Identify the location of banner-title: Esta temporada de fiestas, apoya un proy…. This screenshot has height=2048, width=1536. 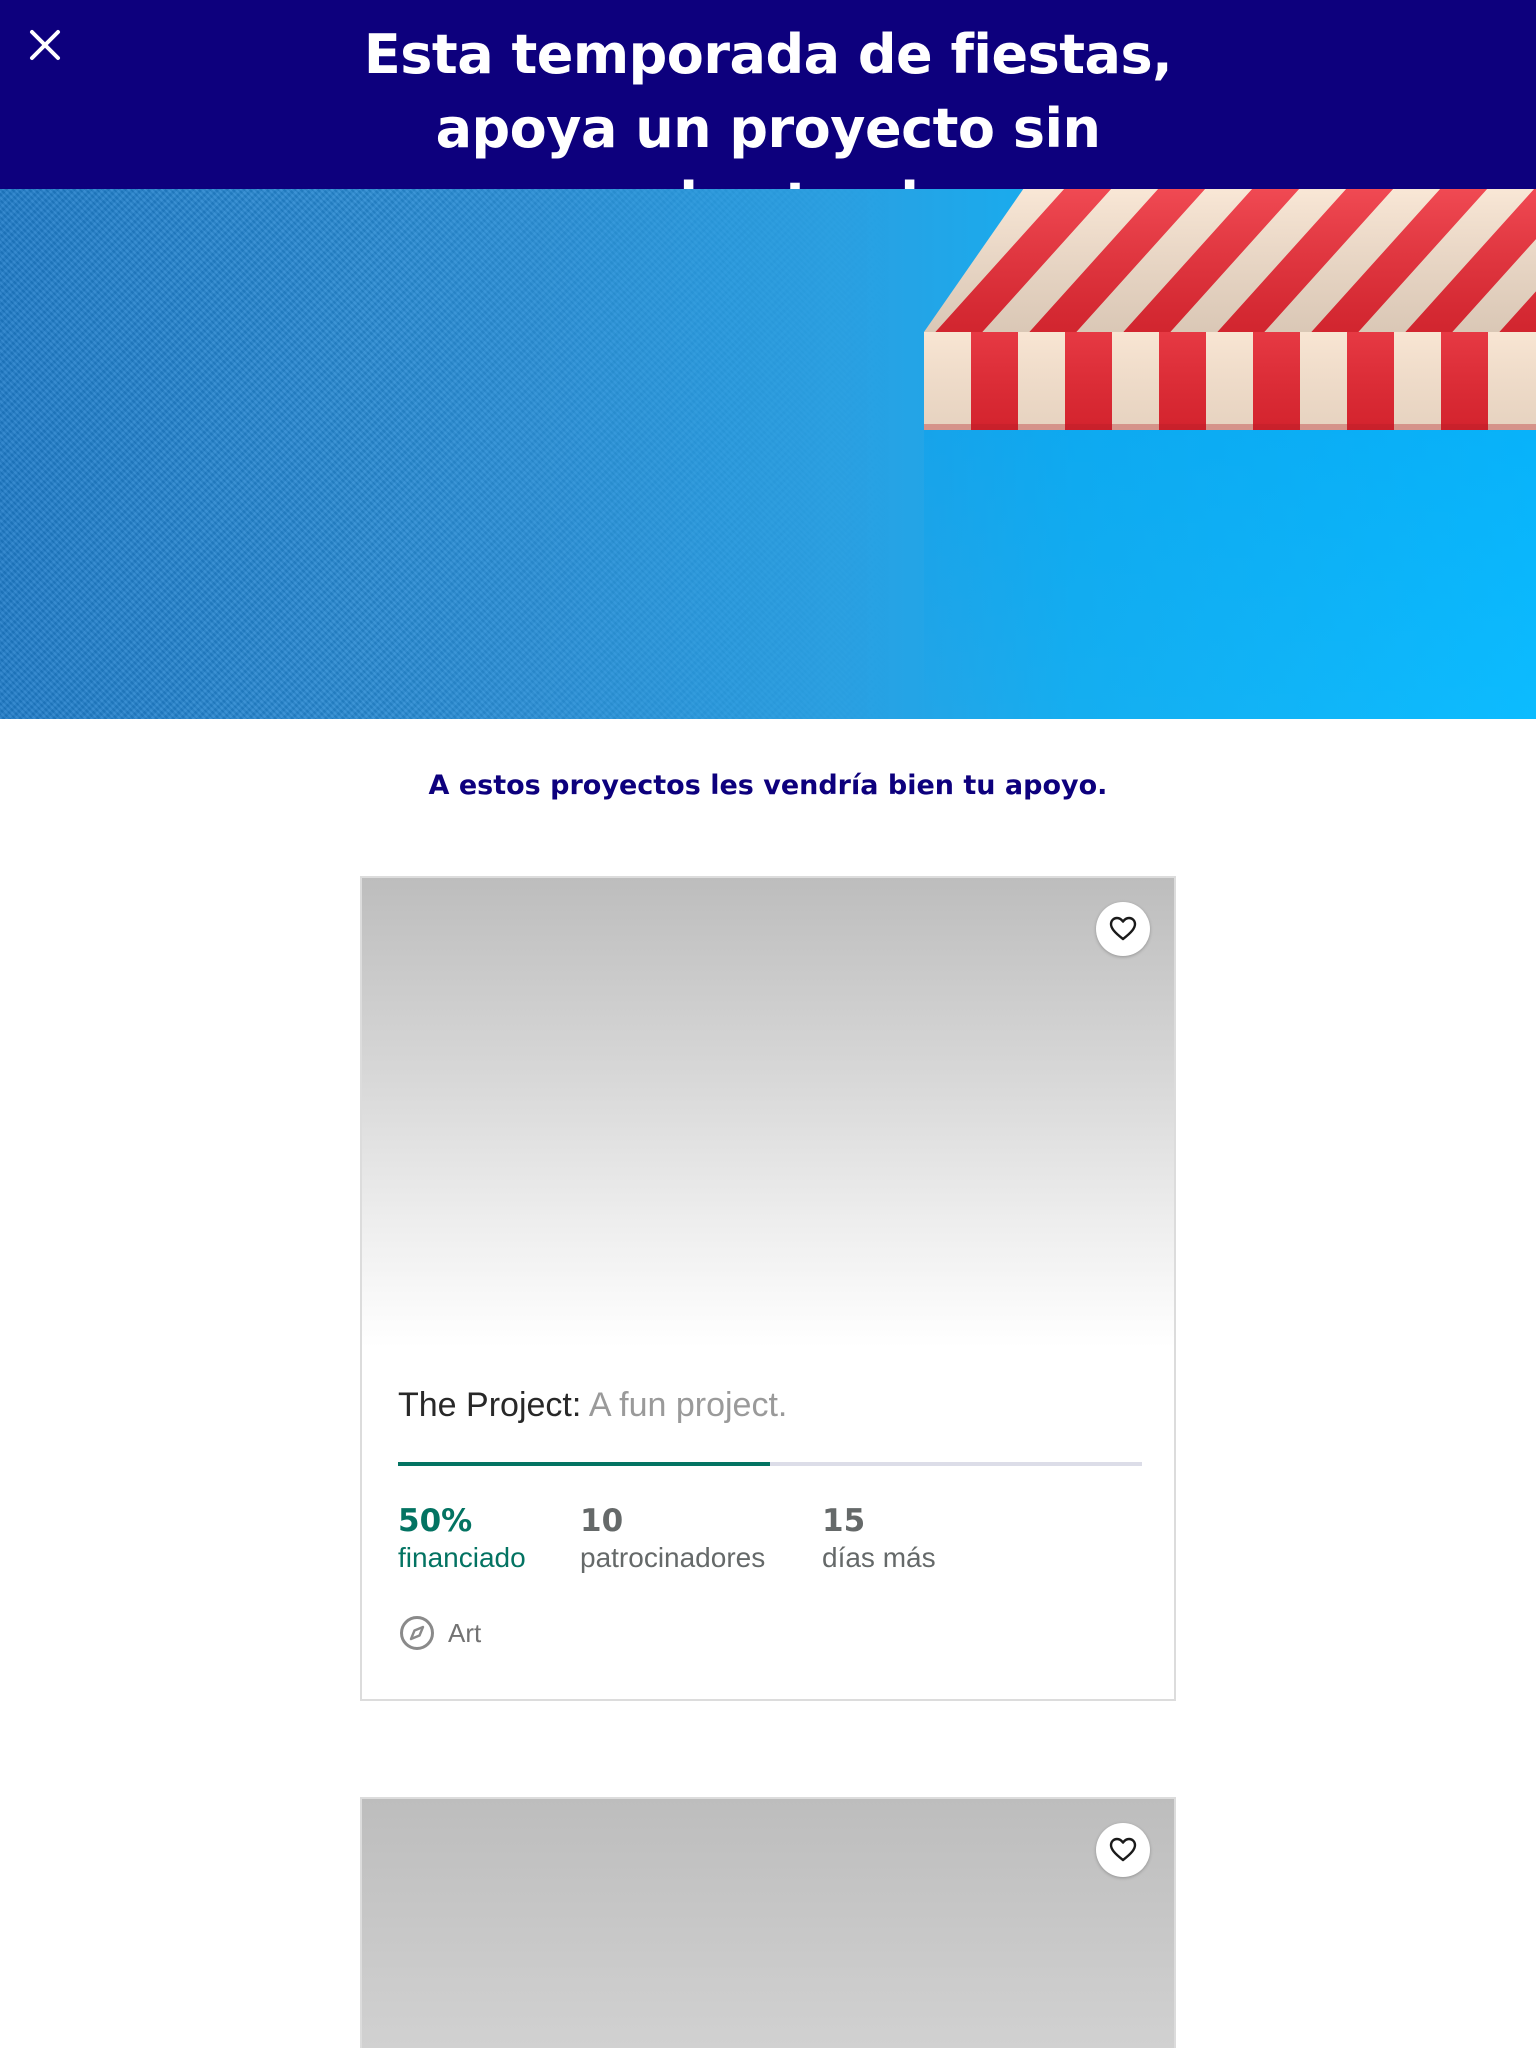
(768, 103).